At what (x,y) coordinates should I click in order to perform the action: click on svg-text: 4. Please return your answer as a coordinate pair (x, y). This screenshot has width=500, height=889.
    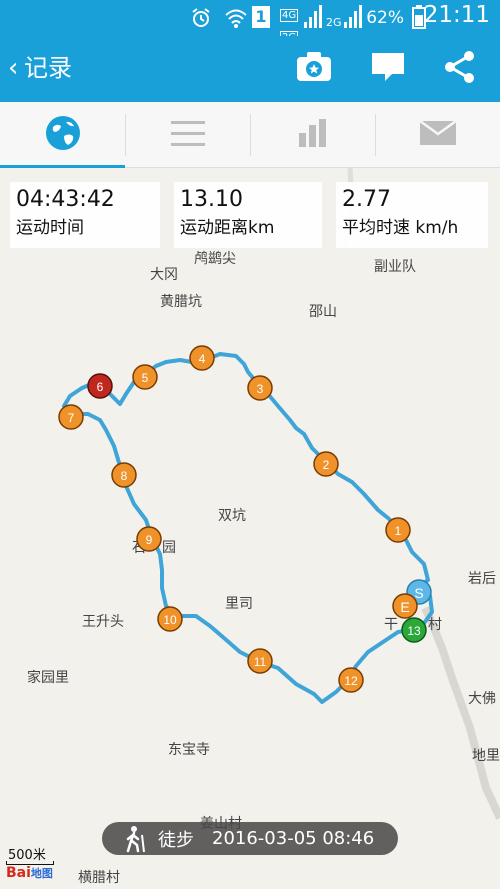
    Looking at the image, I should click on (202, 359).